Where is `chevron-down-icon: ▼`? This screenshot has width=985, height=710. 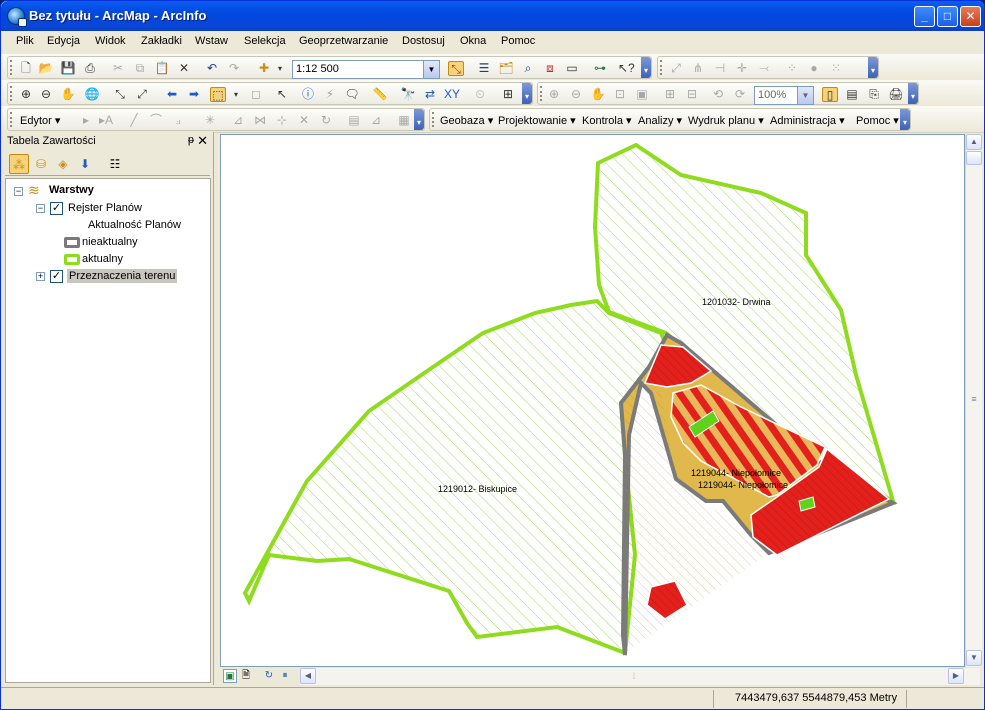
chevron-down-icon: ▼ is located at coordinates (805, 95).